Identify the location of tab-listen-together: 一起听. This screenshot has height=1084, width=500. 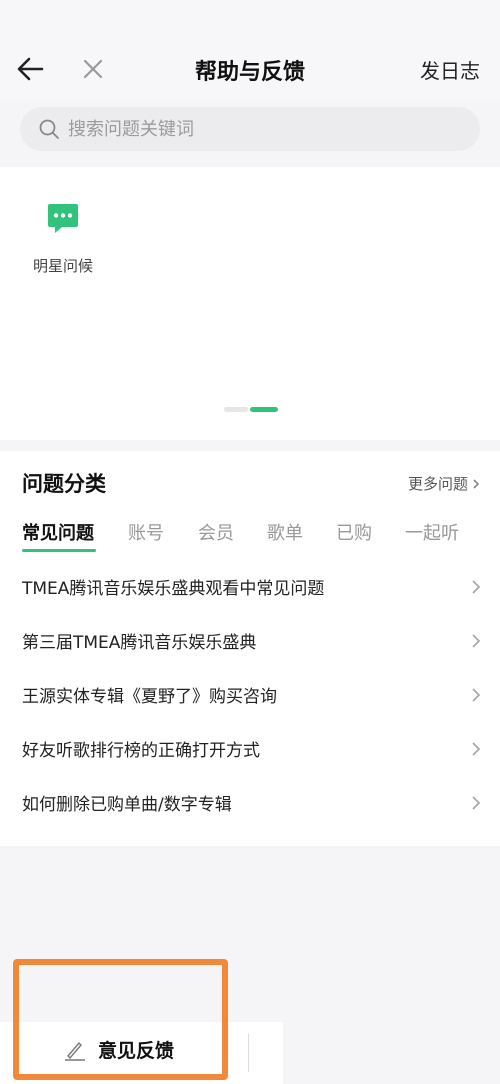
(432, 532).